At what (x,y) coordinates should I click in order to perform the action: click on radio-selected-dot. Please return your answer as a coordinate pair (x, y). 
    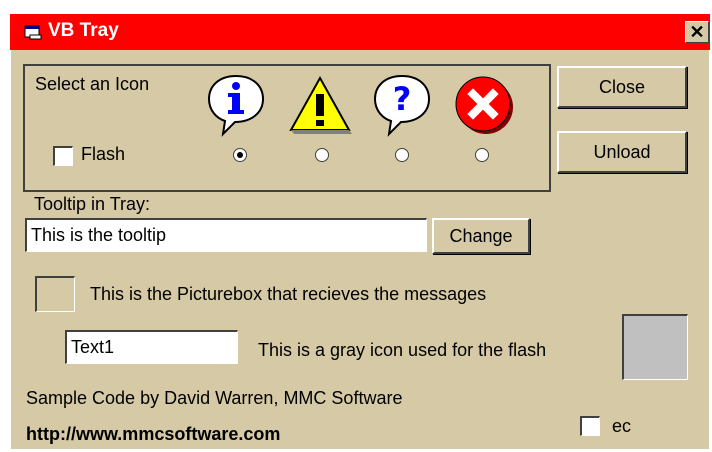
    Looking at the image, I should click on (240, 155).